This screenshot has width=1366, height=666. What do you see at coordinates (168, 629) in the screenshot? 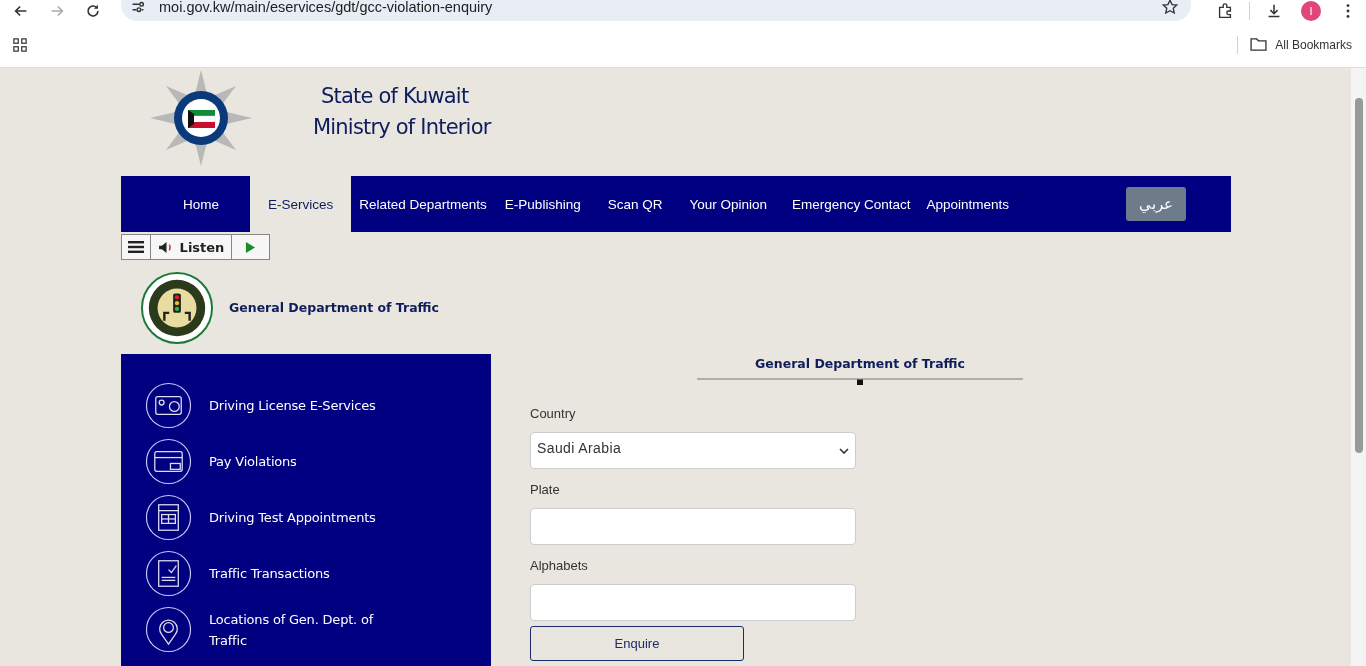
I see `location-pin-icon` at bounding box center [168, 629].